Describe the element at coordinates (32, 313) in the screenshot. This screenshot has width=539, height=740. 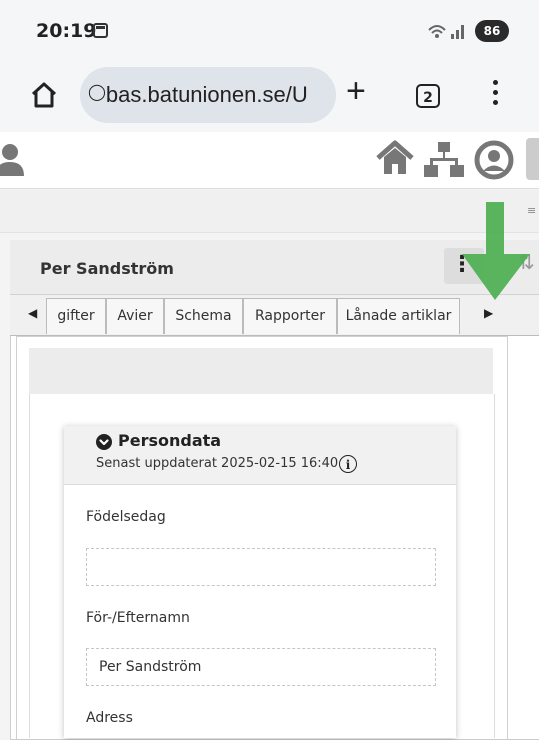
I see `tab-scroll-left-icon: ◀` at that location.